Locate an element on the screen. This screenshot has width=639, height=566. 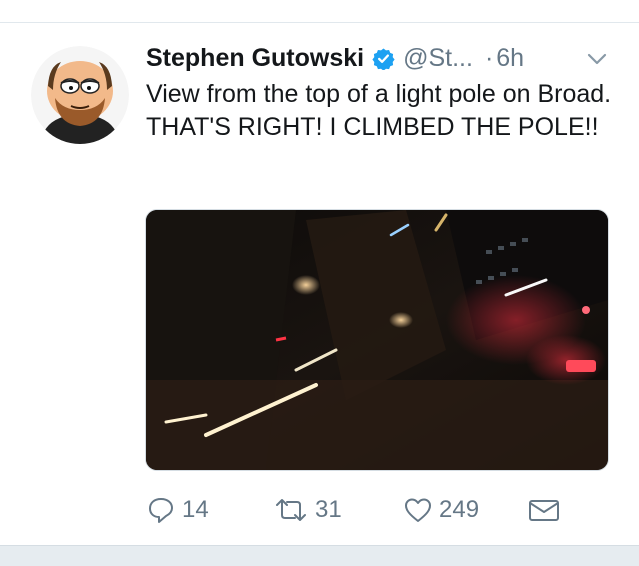
heart-icon is located at coordinates (418, 510).